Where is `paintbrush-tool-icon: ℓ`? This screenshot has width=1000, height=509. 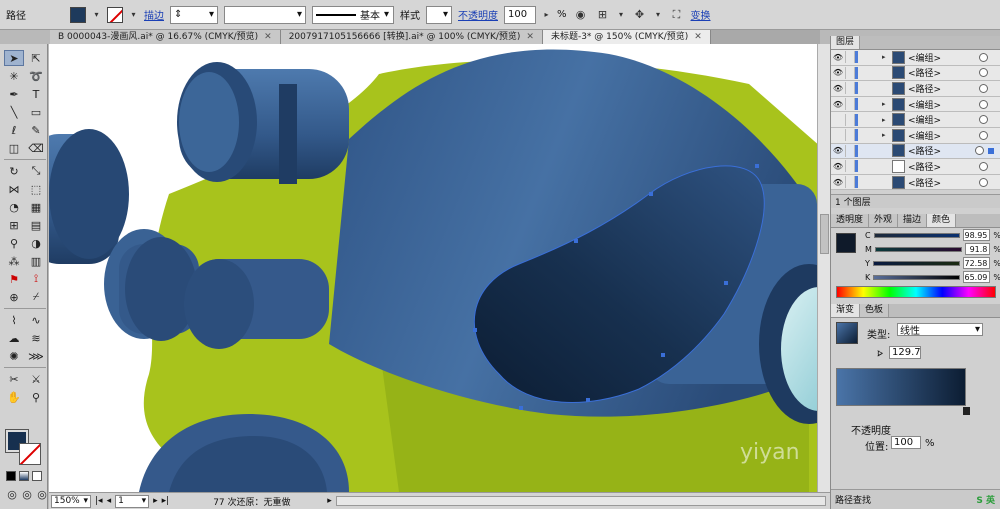 paintbrush-tool-icon: ℓ is located at coordinates (14, 130).